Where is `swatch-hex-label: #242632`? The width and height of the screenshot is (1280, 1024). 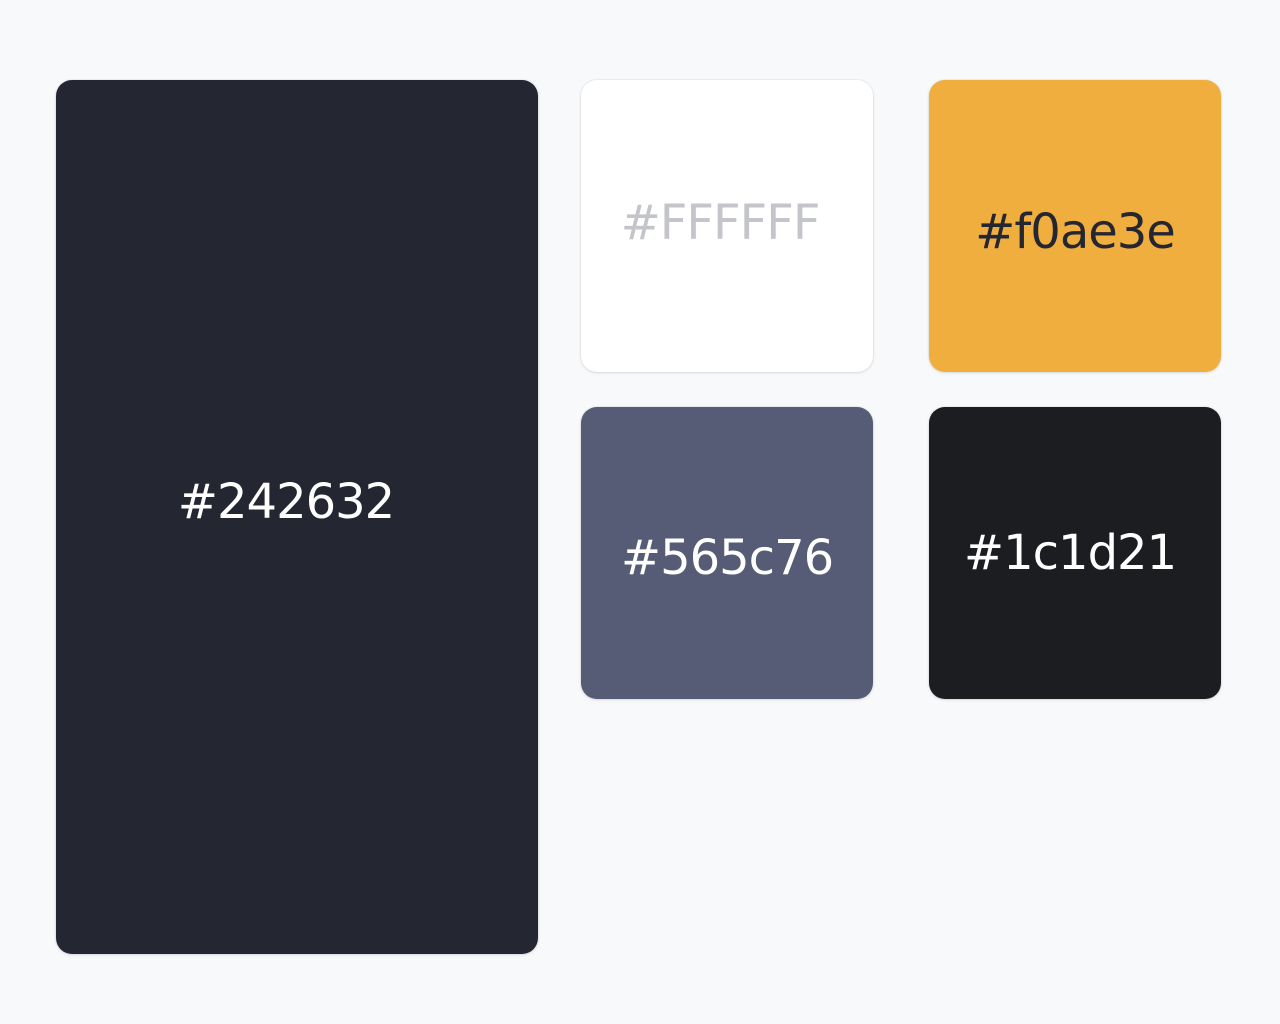 swatch-hex-label: #242632 is located at coordinates (286, 502).